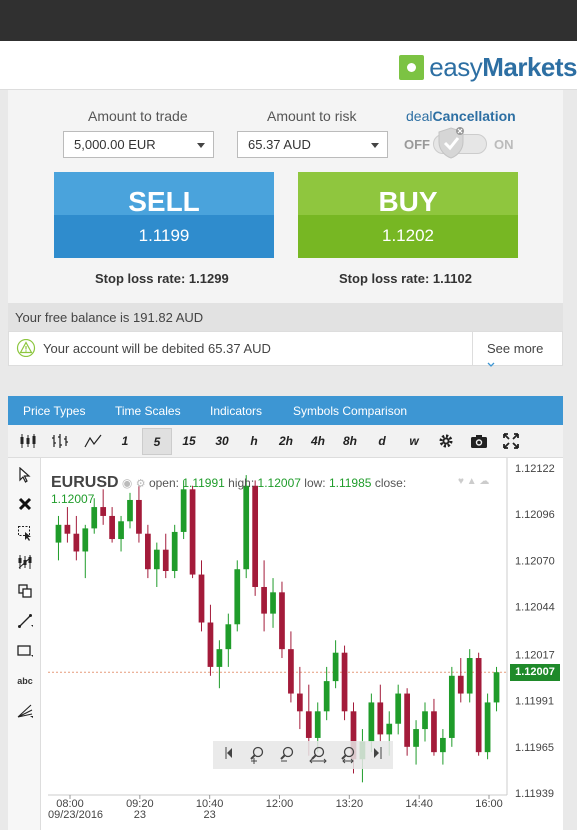 This screenshot has height=830, width=577. I want to click on see-more-button: See more, so click(517, 349).